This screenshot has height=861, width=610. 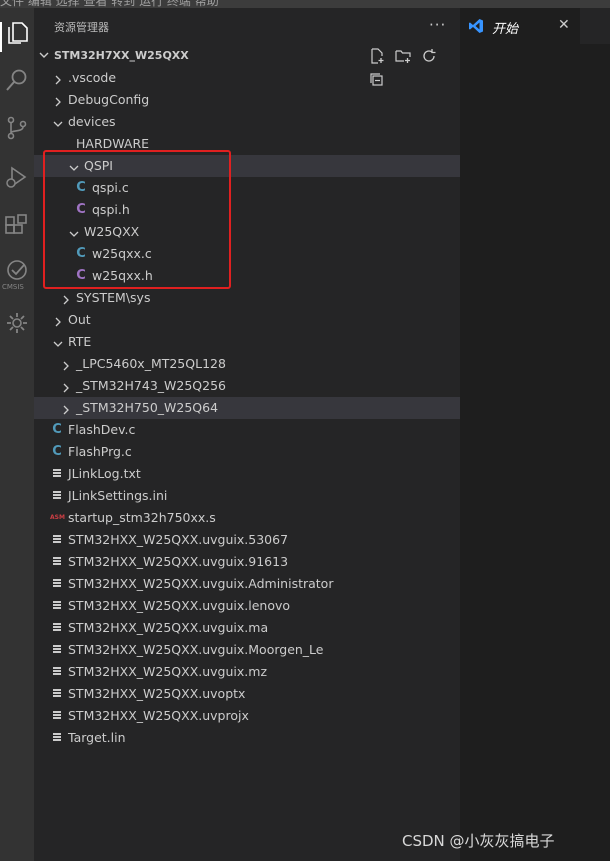 I want to click on tree-folder: QSPI, so click(x=247, y=166).